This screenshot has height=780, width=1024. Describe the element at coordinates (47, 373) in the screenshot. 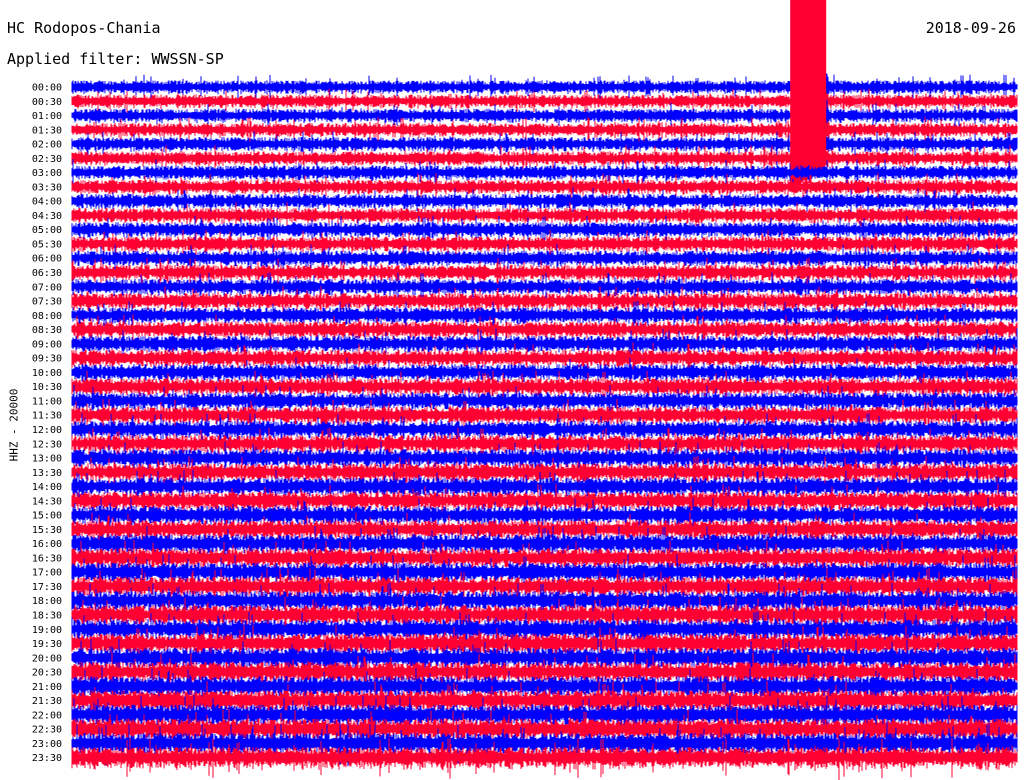

I see `time-tick-label: 10:00` at that location.